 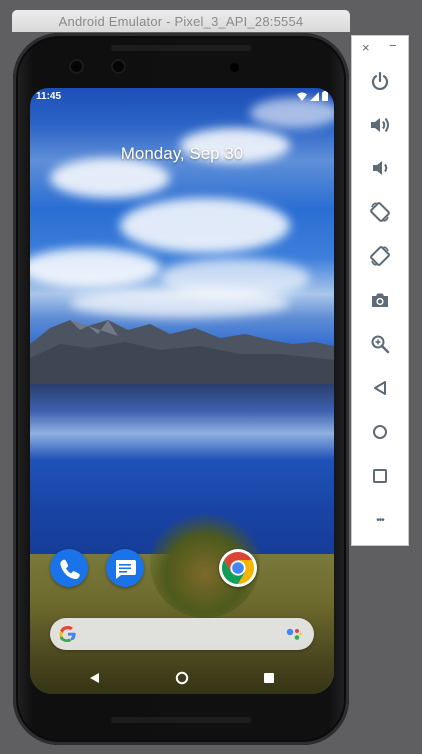 I want to click on screenshot-button, so click(x=380, y=300).